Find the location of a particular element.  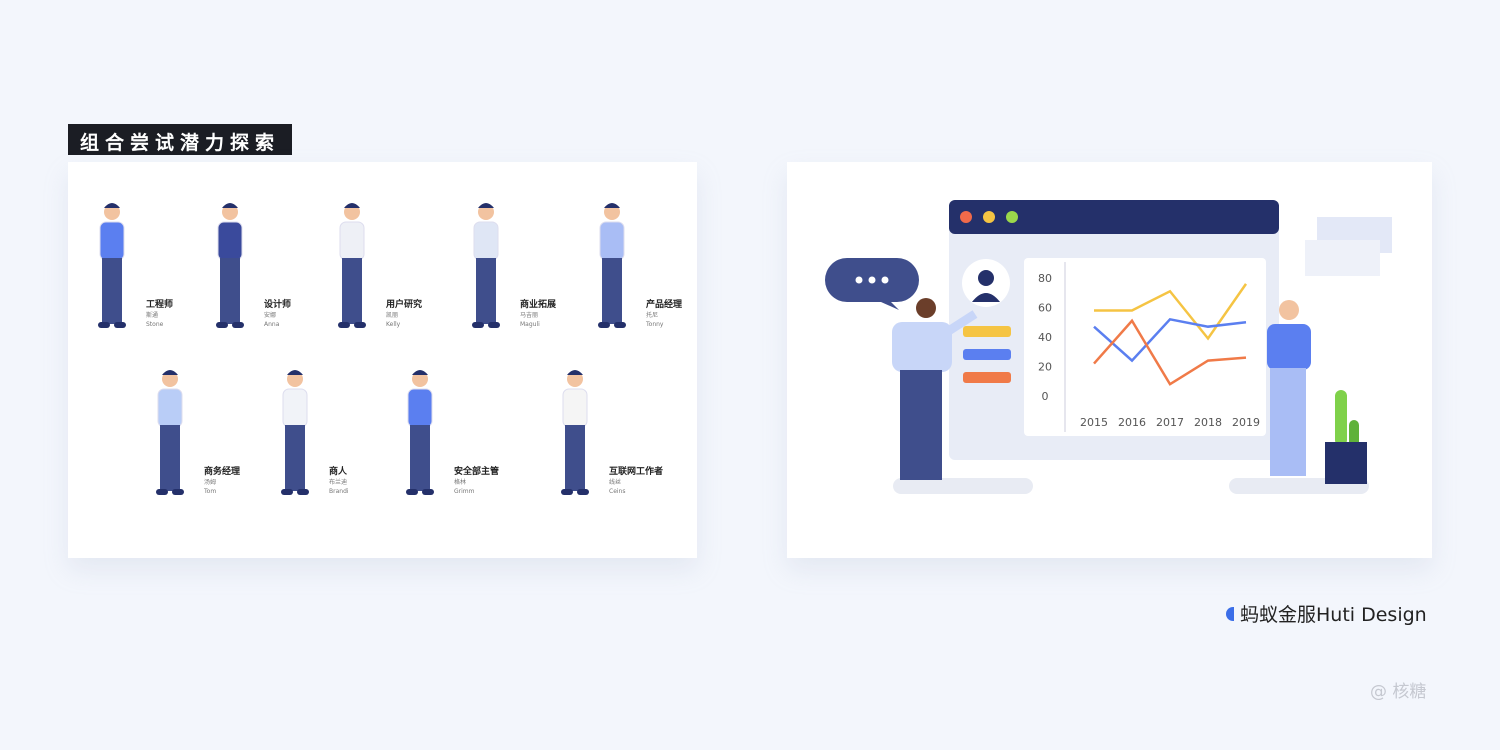

name-cn: 汤姆 is located at coordinates (210, 482).